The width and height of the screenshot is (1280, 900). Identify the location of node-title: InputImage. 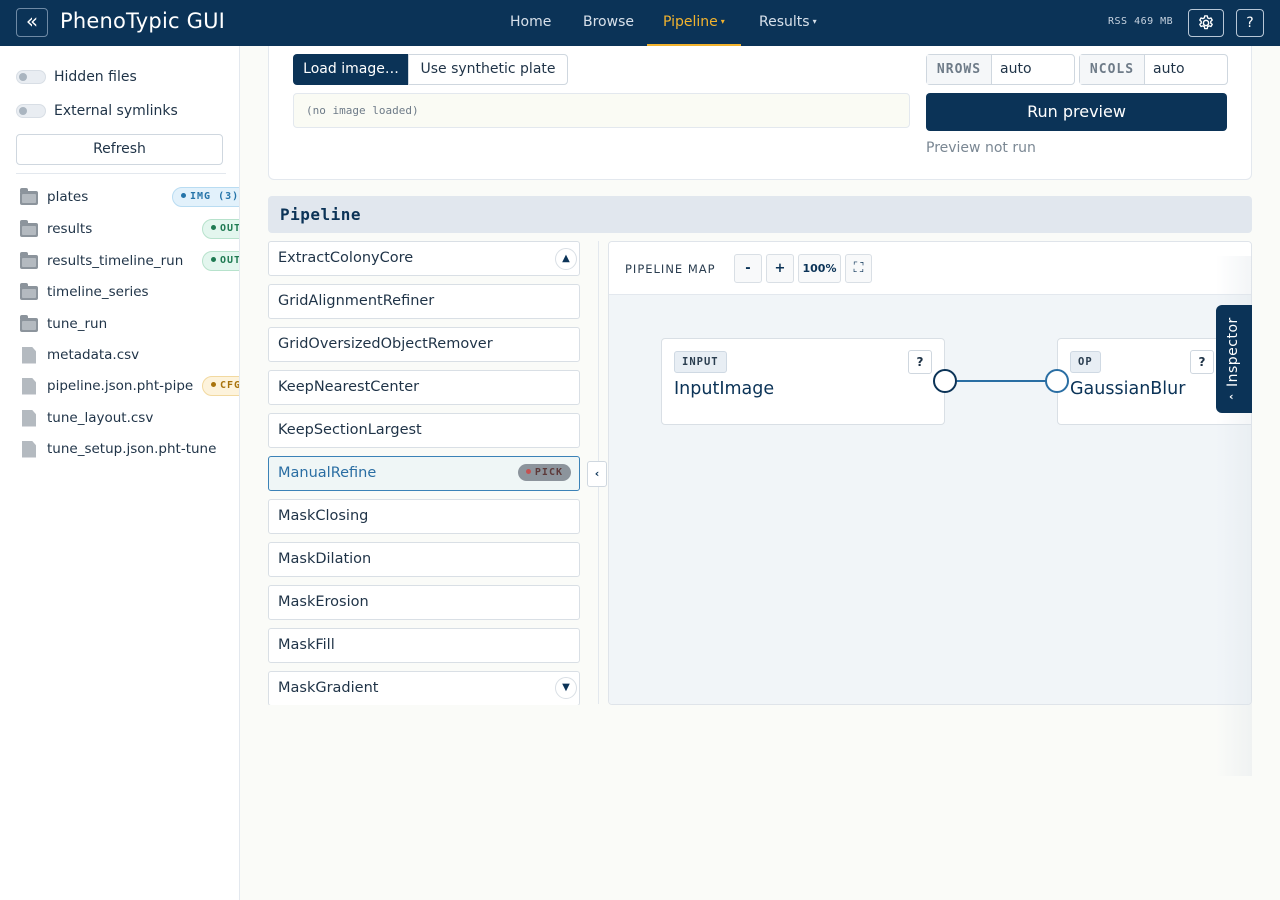
(724, 389).